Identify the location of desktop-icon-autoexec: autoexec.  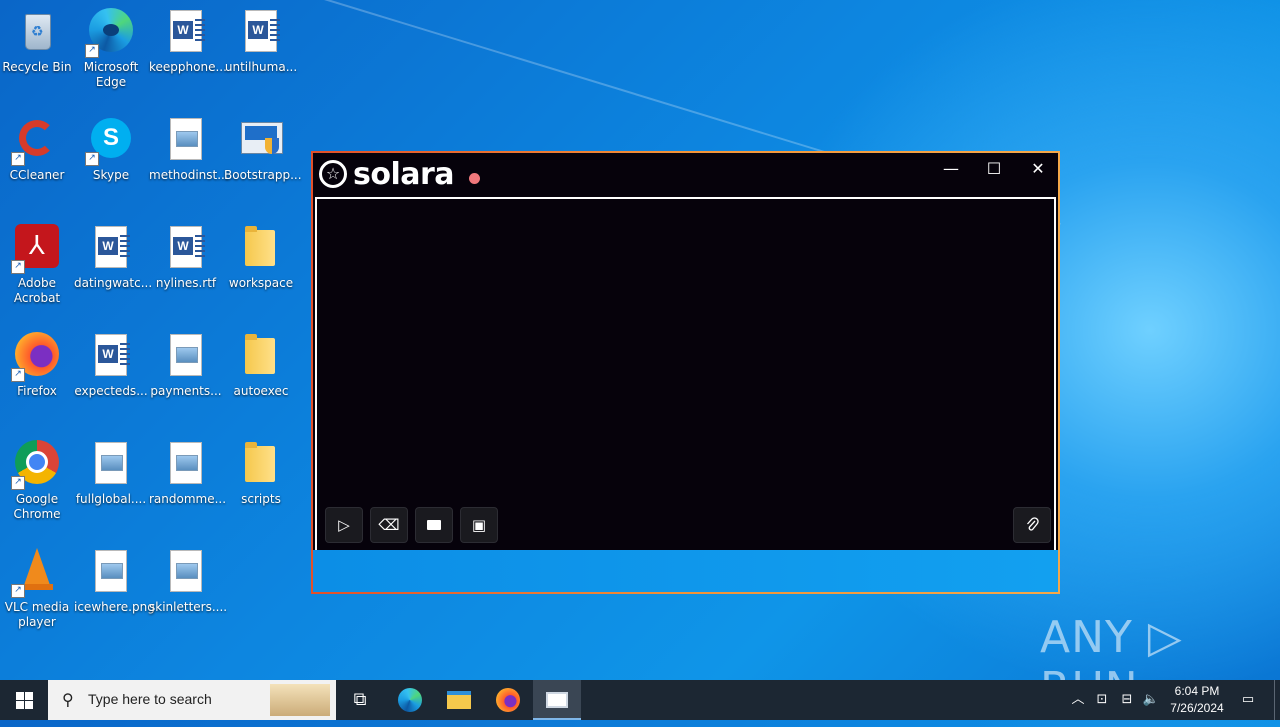
(261, 365).